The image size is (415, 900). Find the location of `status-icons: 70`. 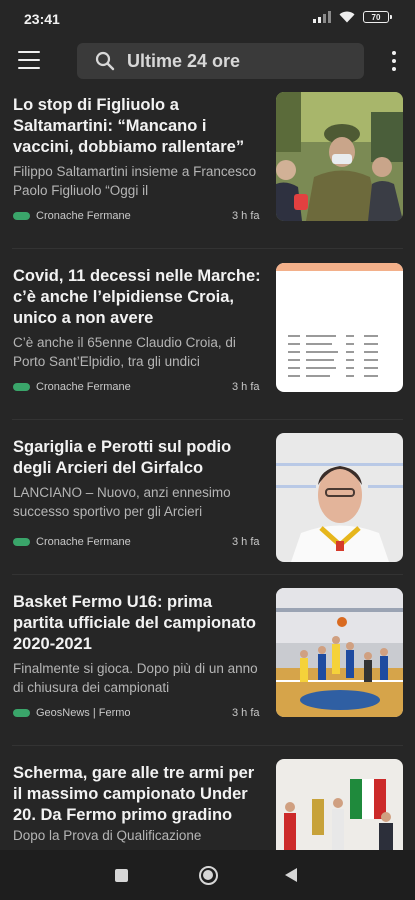

status-icons: 70 is located at coordinates (352, 17).